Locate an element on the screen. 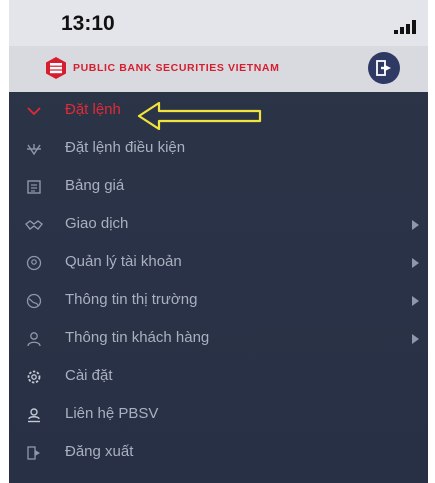 Image resolution: width=435 pixels, height=483 pixels. chevron-down-icon is located at coordinates (34, 111).